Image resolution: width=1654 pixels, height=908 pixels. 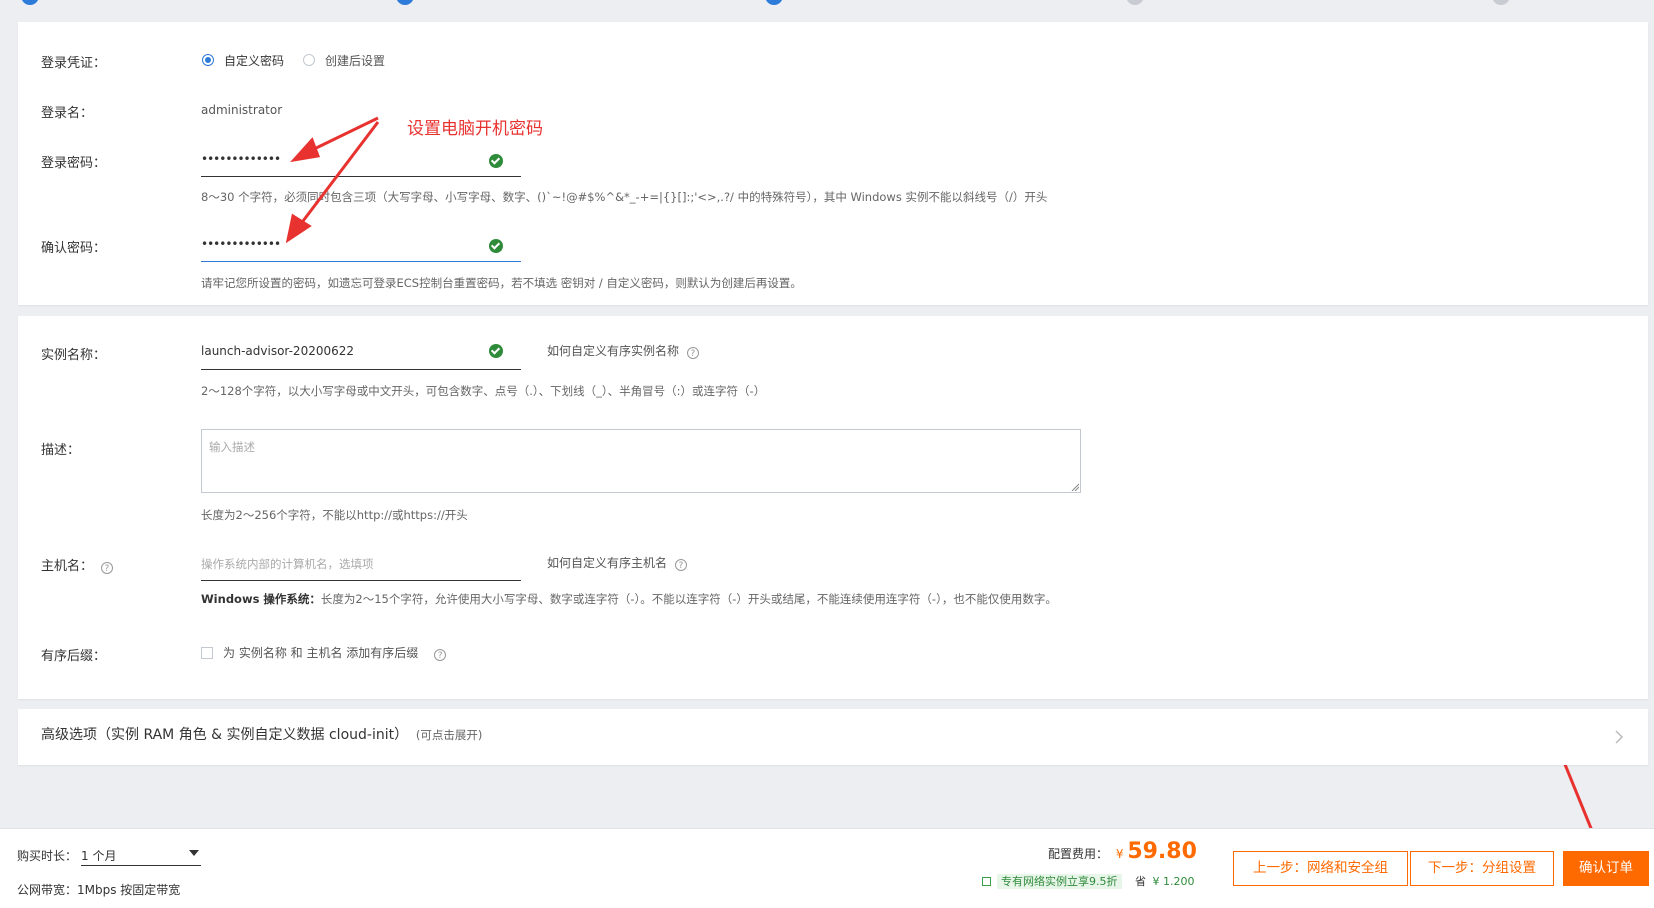 I want to click on duration-value: 1 个月, so click(x=99, y=856).